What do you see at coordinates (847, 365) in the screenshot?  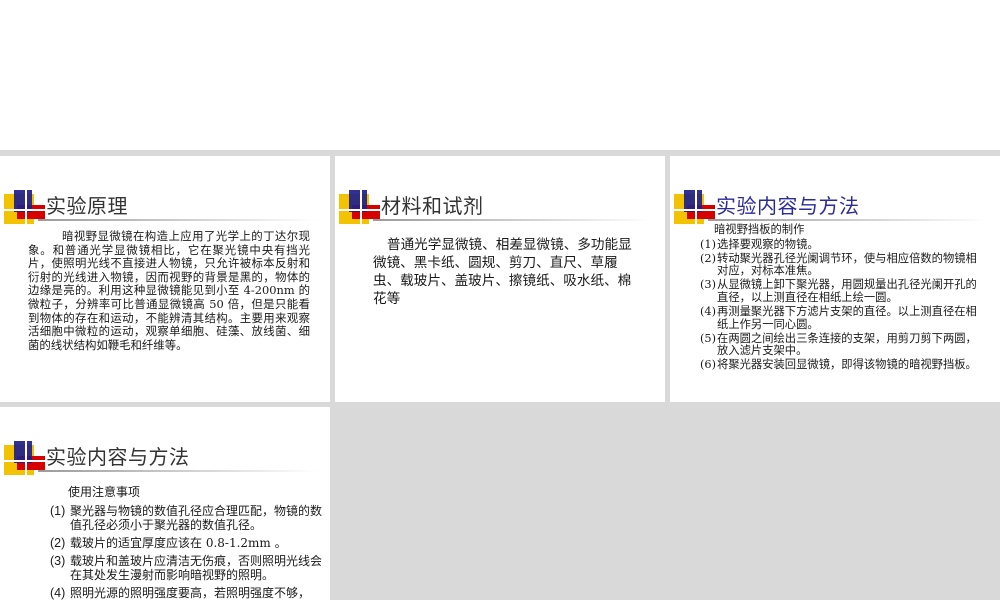 I see `item-text: 将聚光器安装回显微镜，即得该物镜的暗视野挡板。` at bounding box center [847, 365].